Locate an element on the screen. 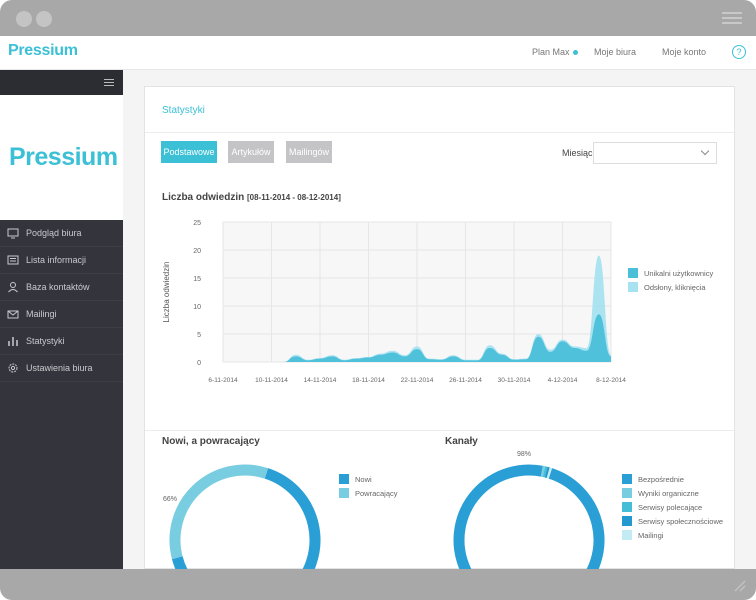 This screenshot has height=600, width=756. monitor-icon is located at coordinates (13, 233).